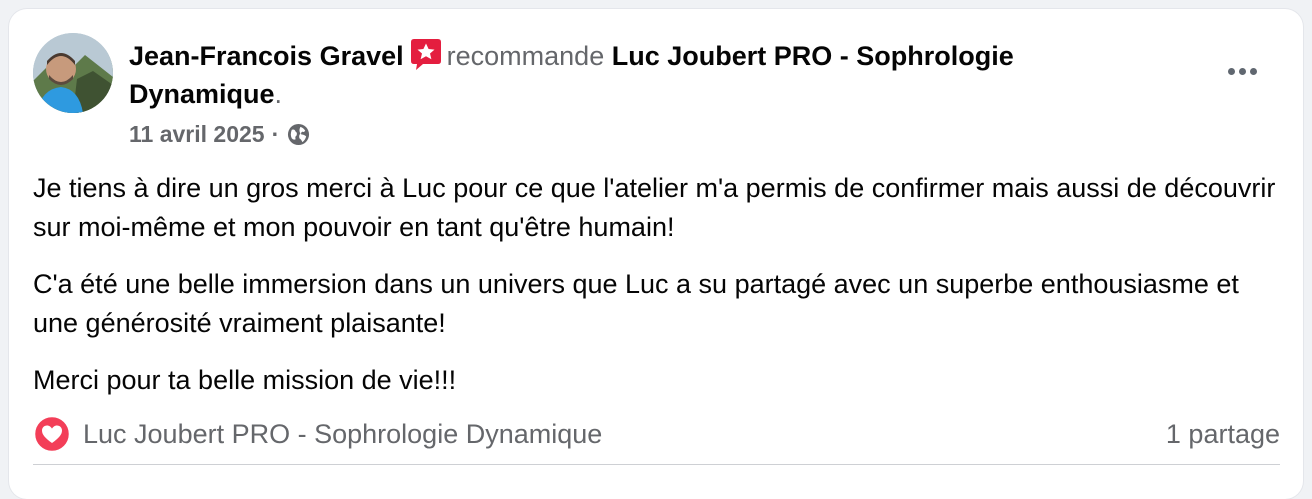 Image resolution: width=1312 pixels, height=499 pixels. What do you see at coordinates (245, 380) in the screenshot?
I see `post-paragraph: Merci pour ta belle mission de vie!!!` at bounding box center [245, 380].